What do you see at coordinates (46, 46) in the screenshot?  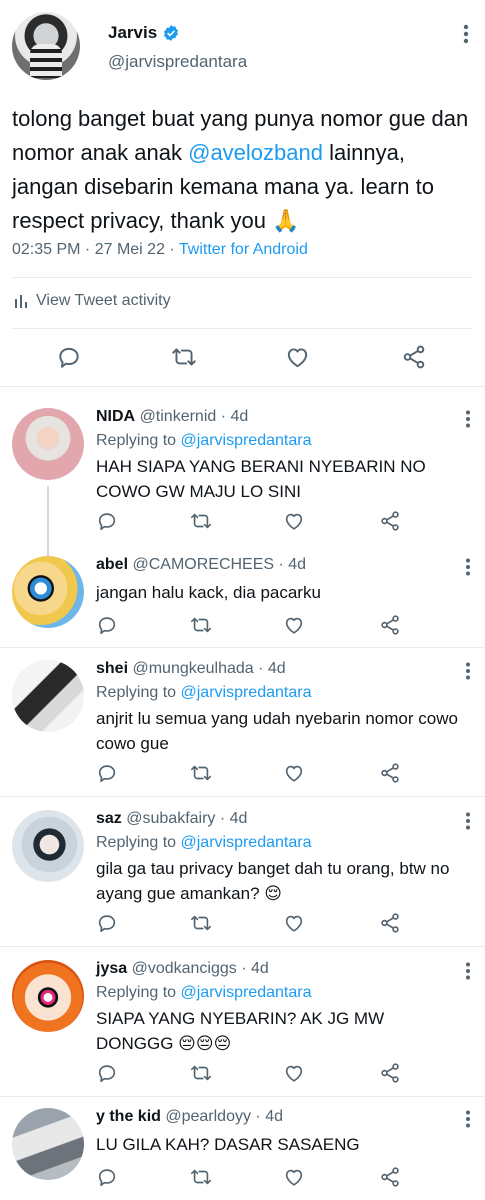 I see `author-avatar` at bounding box center [46, 46].